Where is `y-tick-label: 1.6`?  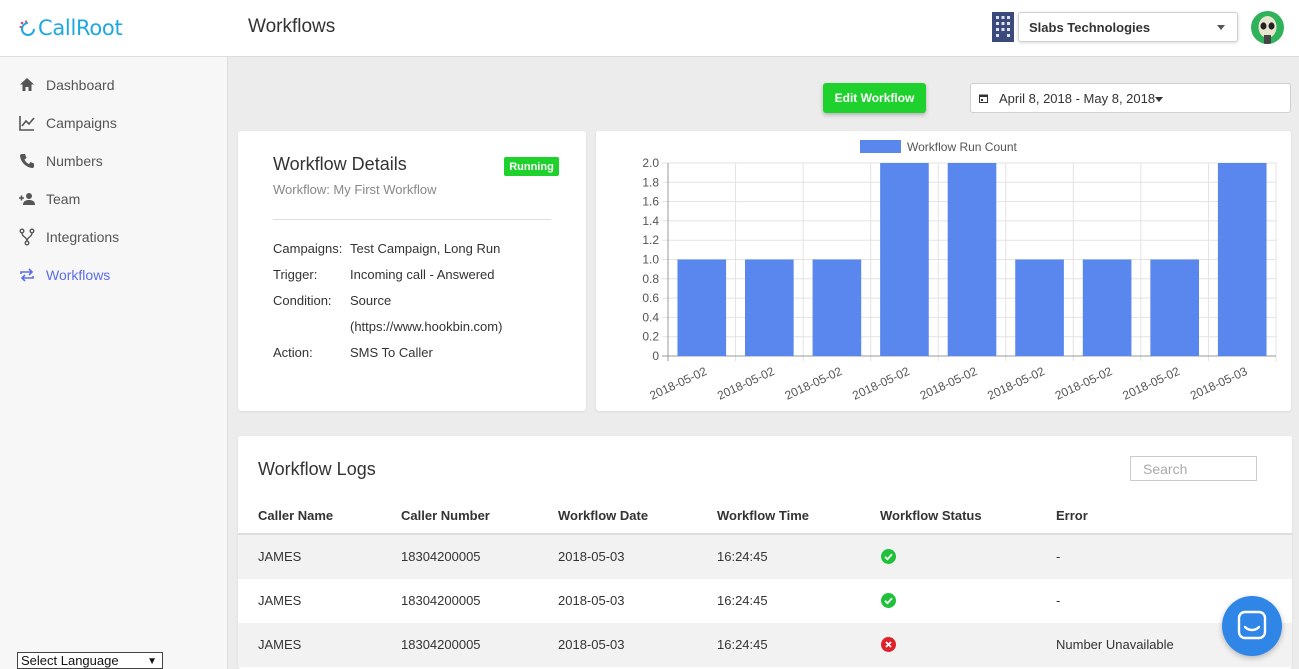
y-tick-label: 1.6 is located at coordinates (650, 202).